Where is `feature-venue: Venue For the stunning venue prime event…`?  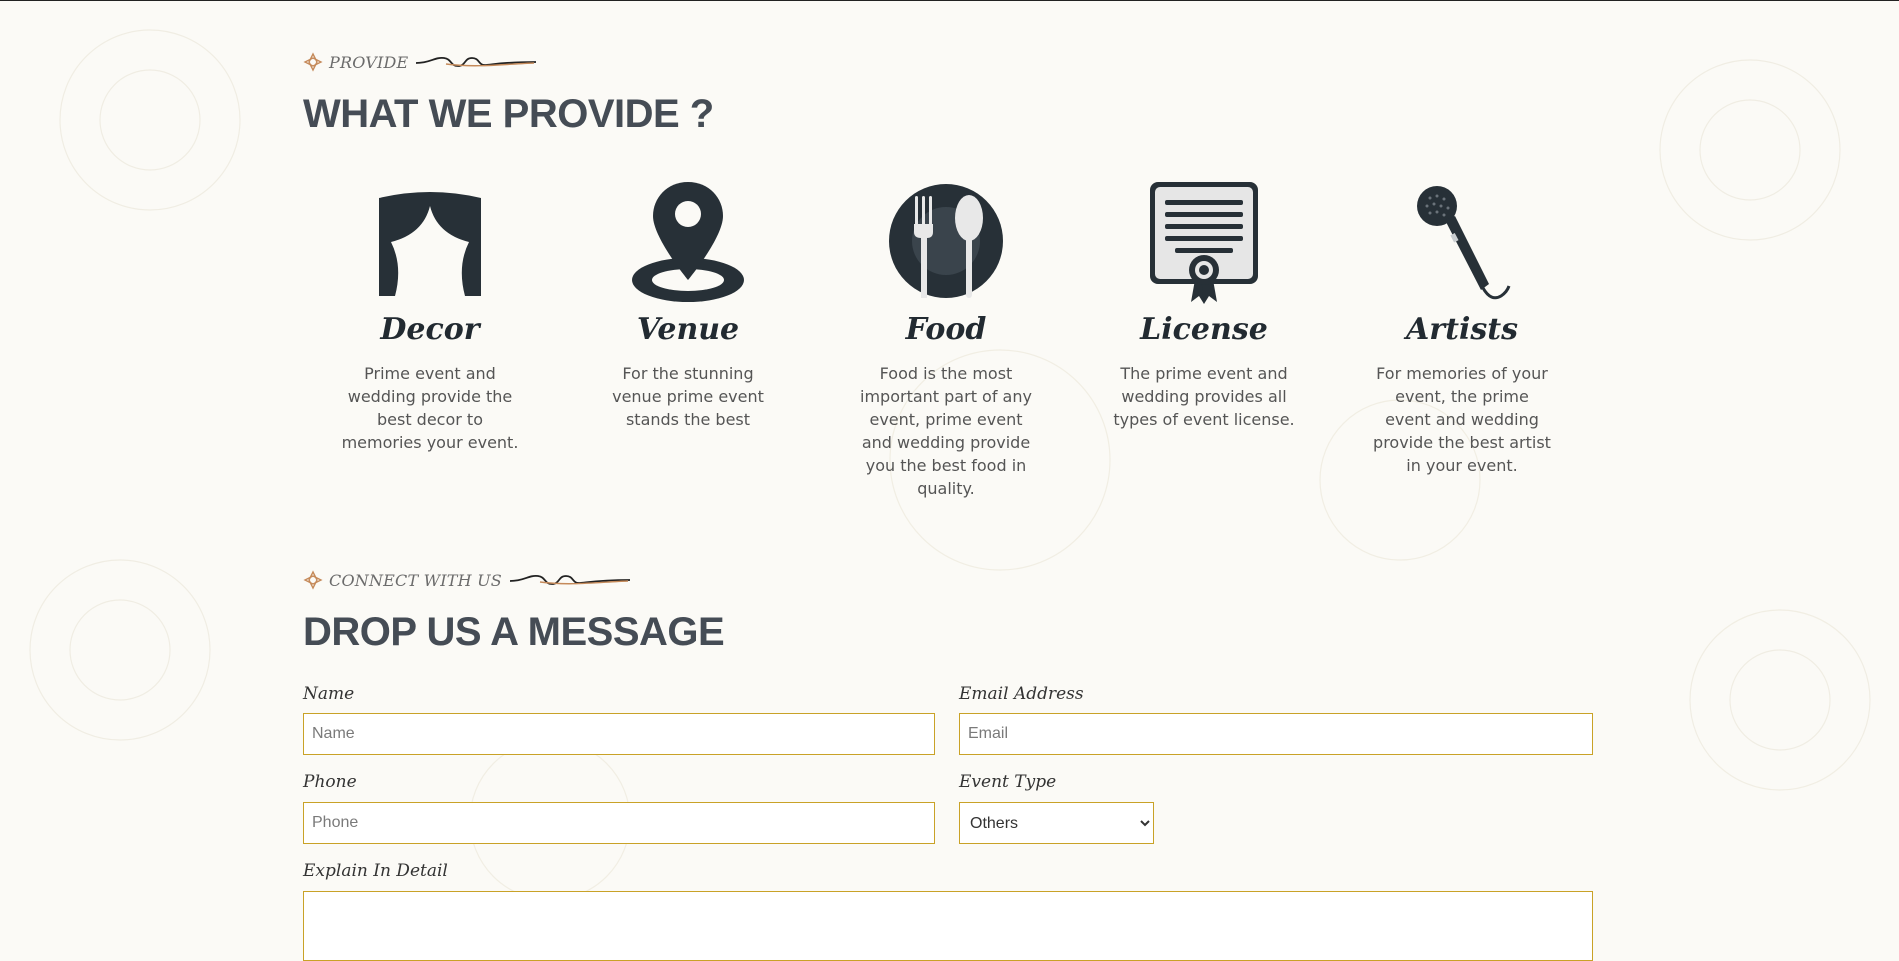 feature-venue: Venue For the stunning venue prime event… is located at coordinates (688, 303).